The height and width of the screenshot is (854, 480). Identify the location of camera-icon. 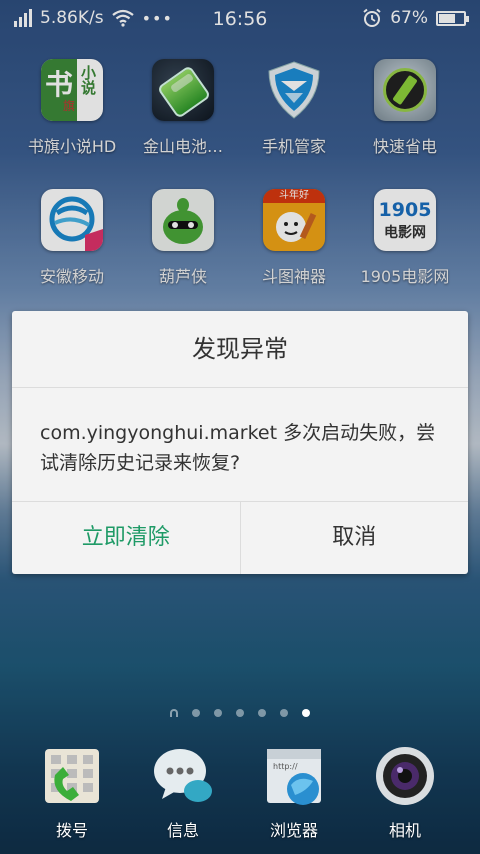
(405, 776).